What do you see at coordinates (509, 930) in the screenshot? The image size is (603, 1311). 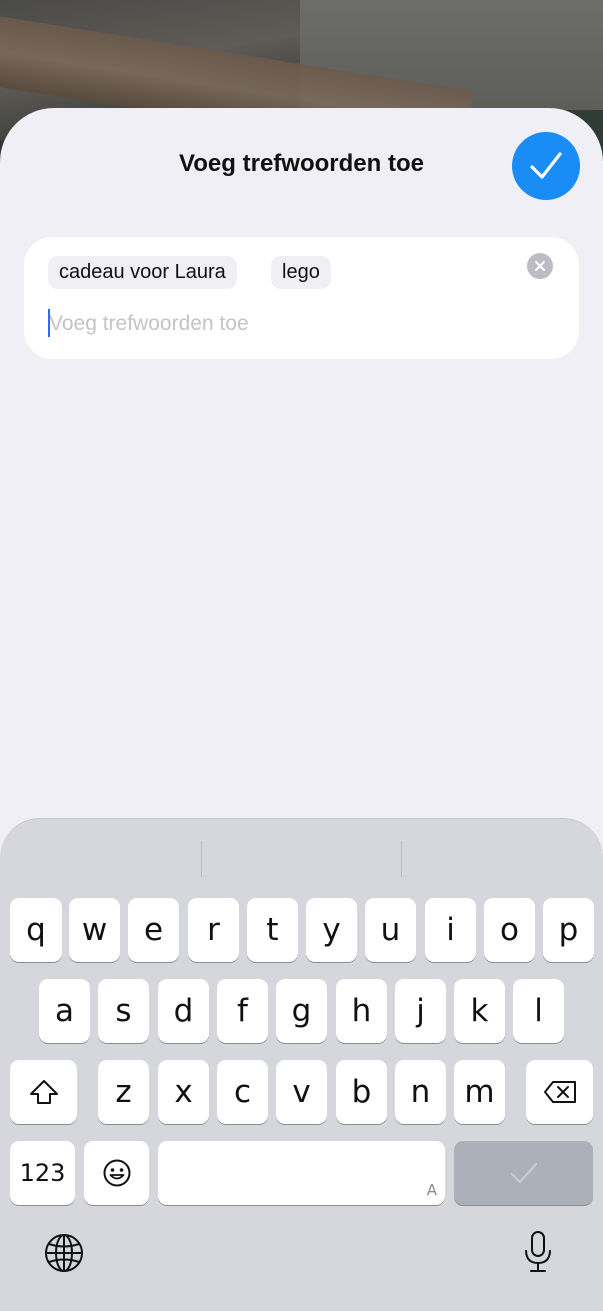 I see `key-o: o` at bounding box center [509, 930].